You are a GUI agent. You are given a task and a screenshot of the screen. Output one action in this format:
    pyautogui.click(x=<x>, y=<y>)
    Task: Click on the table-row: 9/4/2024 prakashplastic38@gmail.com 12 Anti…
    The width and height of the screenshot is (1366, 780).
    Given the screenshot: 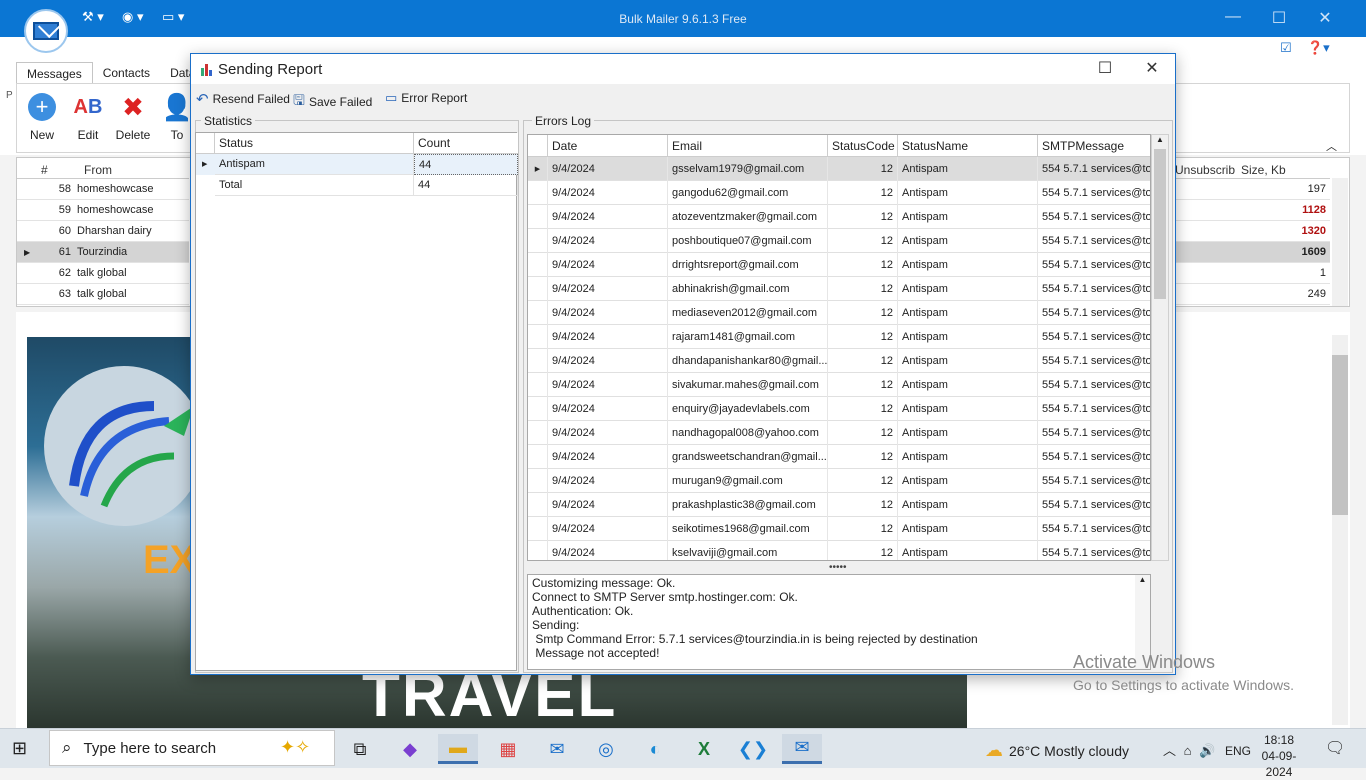 What is the action you would take?
    pyautogui.click(x=839, y=504)
    